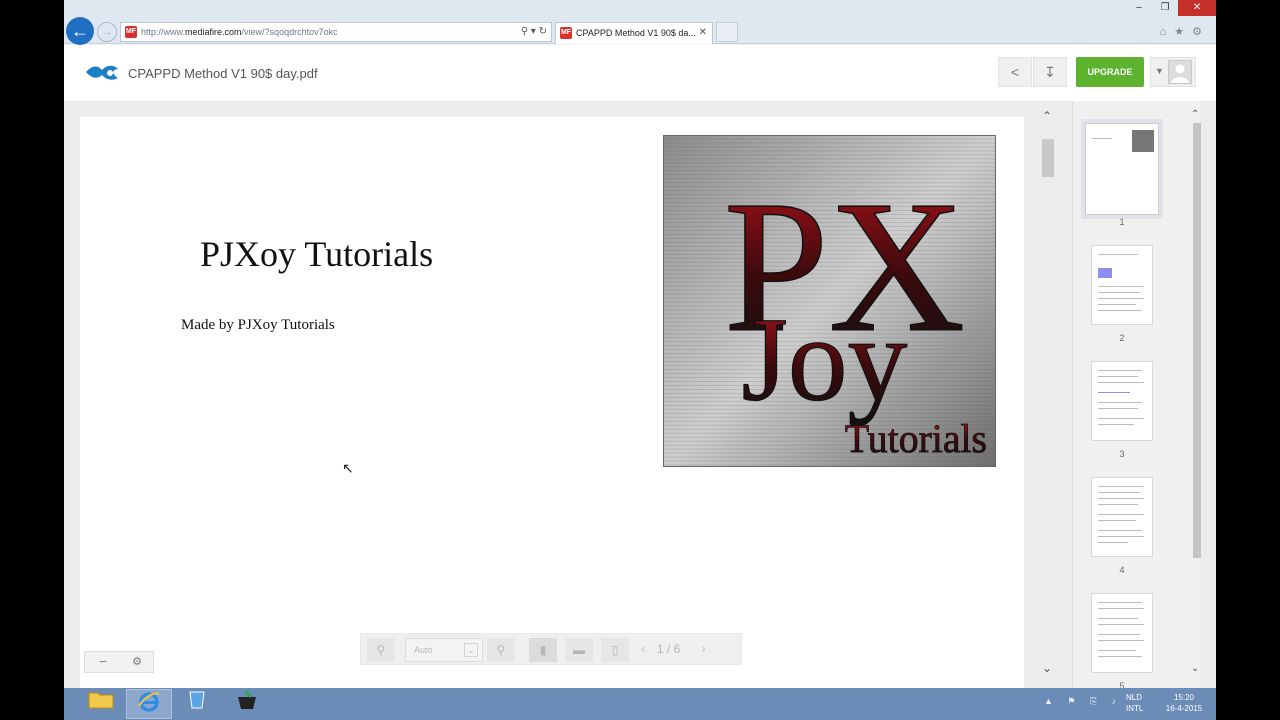 The width and height of the screenshot is (1280, 720). What do you see at coordinates (107, 32) in the screenshot?
I see `forward-arrow-icon: →` at bounding box center [107, 32].